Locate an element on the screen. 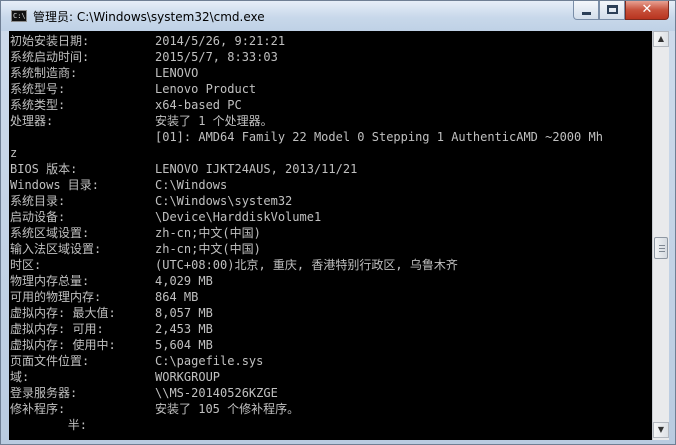 This screenshot has height=445, width=676. console-line-label: 虚拟内存: 最大值: is located at coordinates (63, 313).